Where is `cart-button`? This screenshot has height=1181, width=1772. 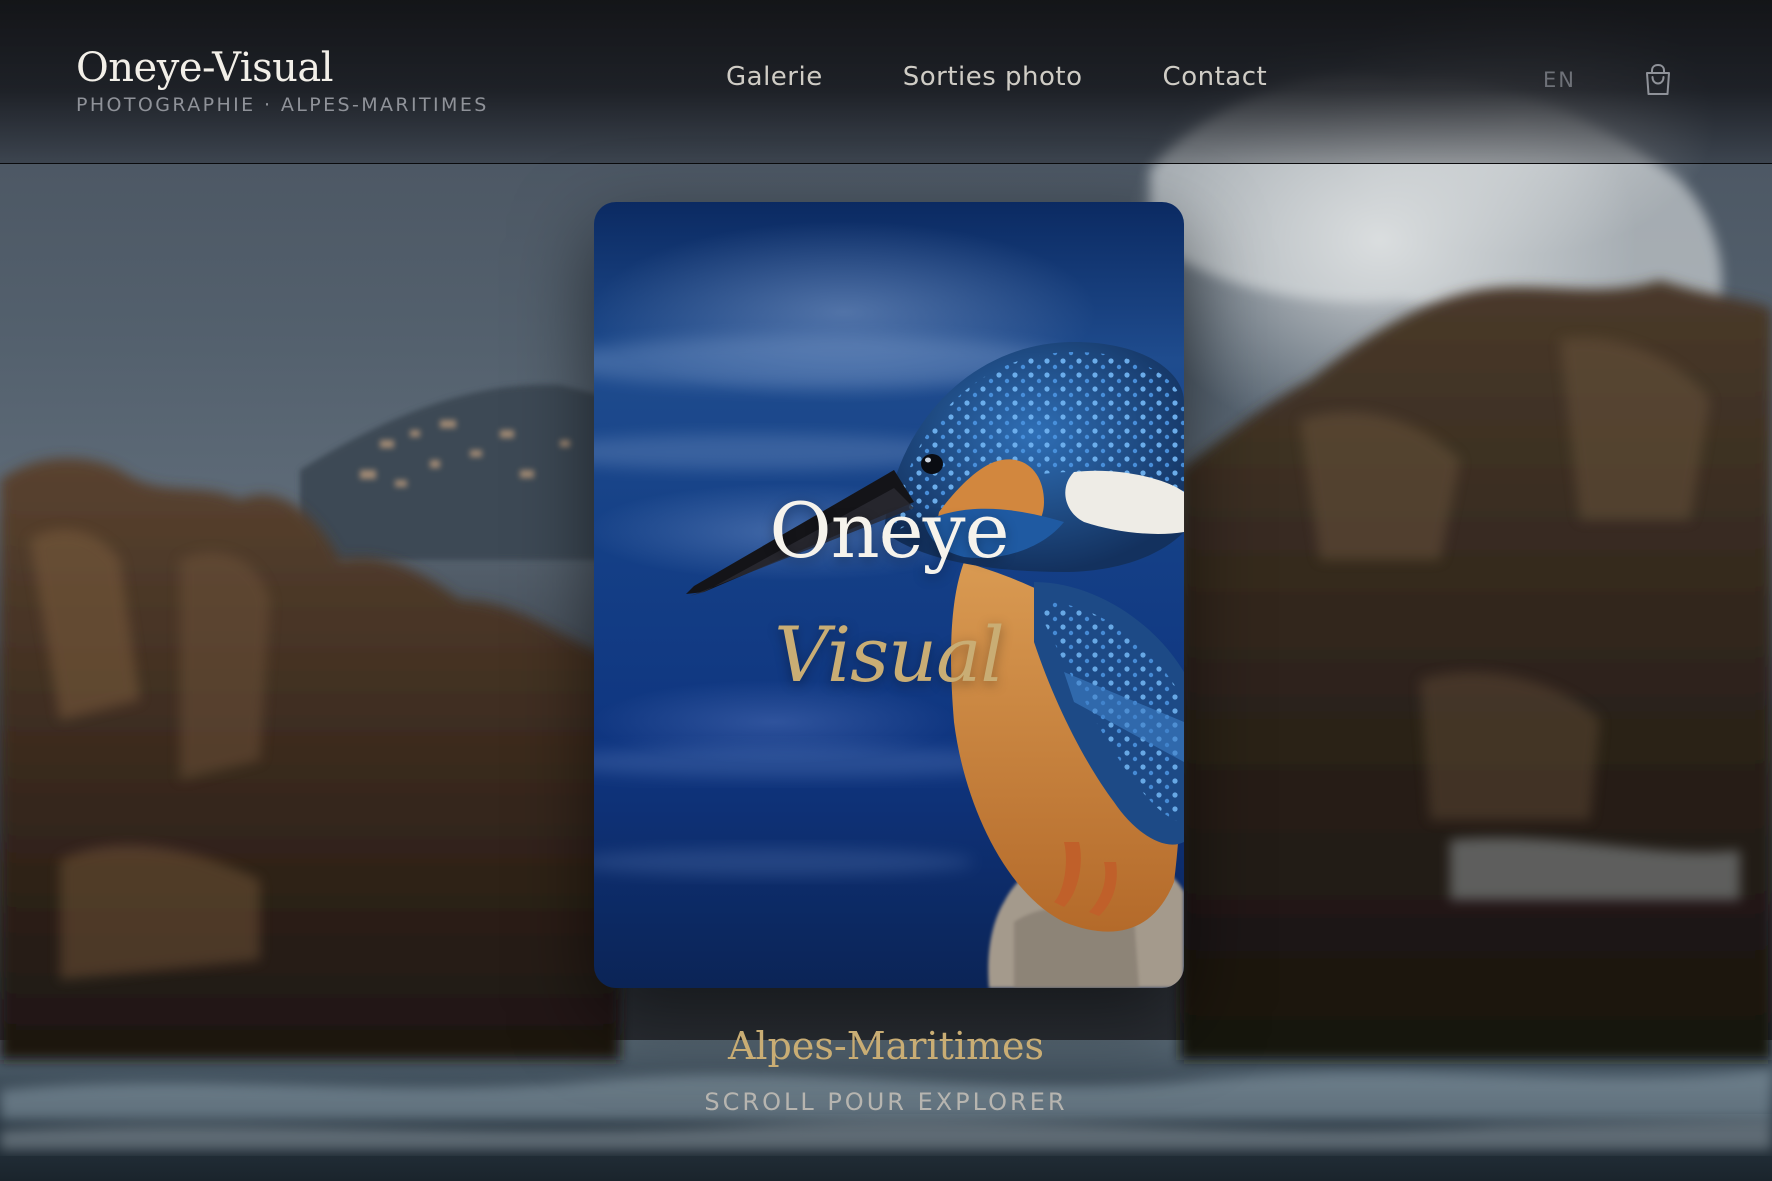
cart-button is located at coordinates (1658, 80).